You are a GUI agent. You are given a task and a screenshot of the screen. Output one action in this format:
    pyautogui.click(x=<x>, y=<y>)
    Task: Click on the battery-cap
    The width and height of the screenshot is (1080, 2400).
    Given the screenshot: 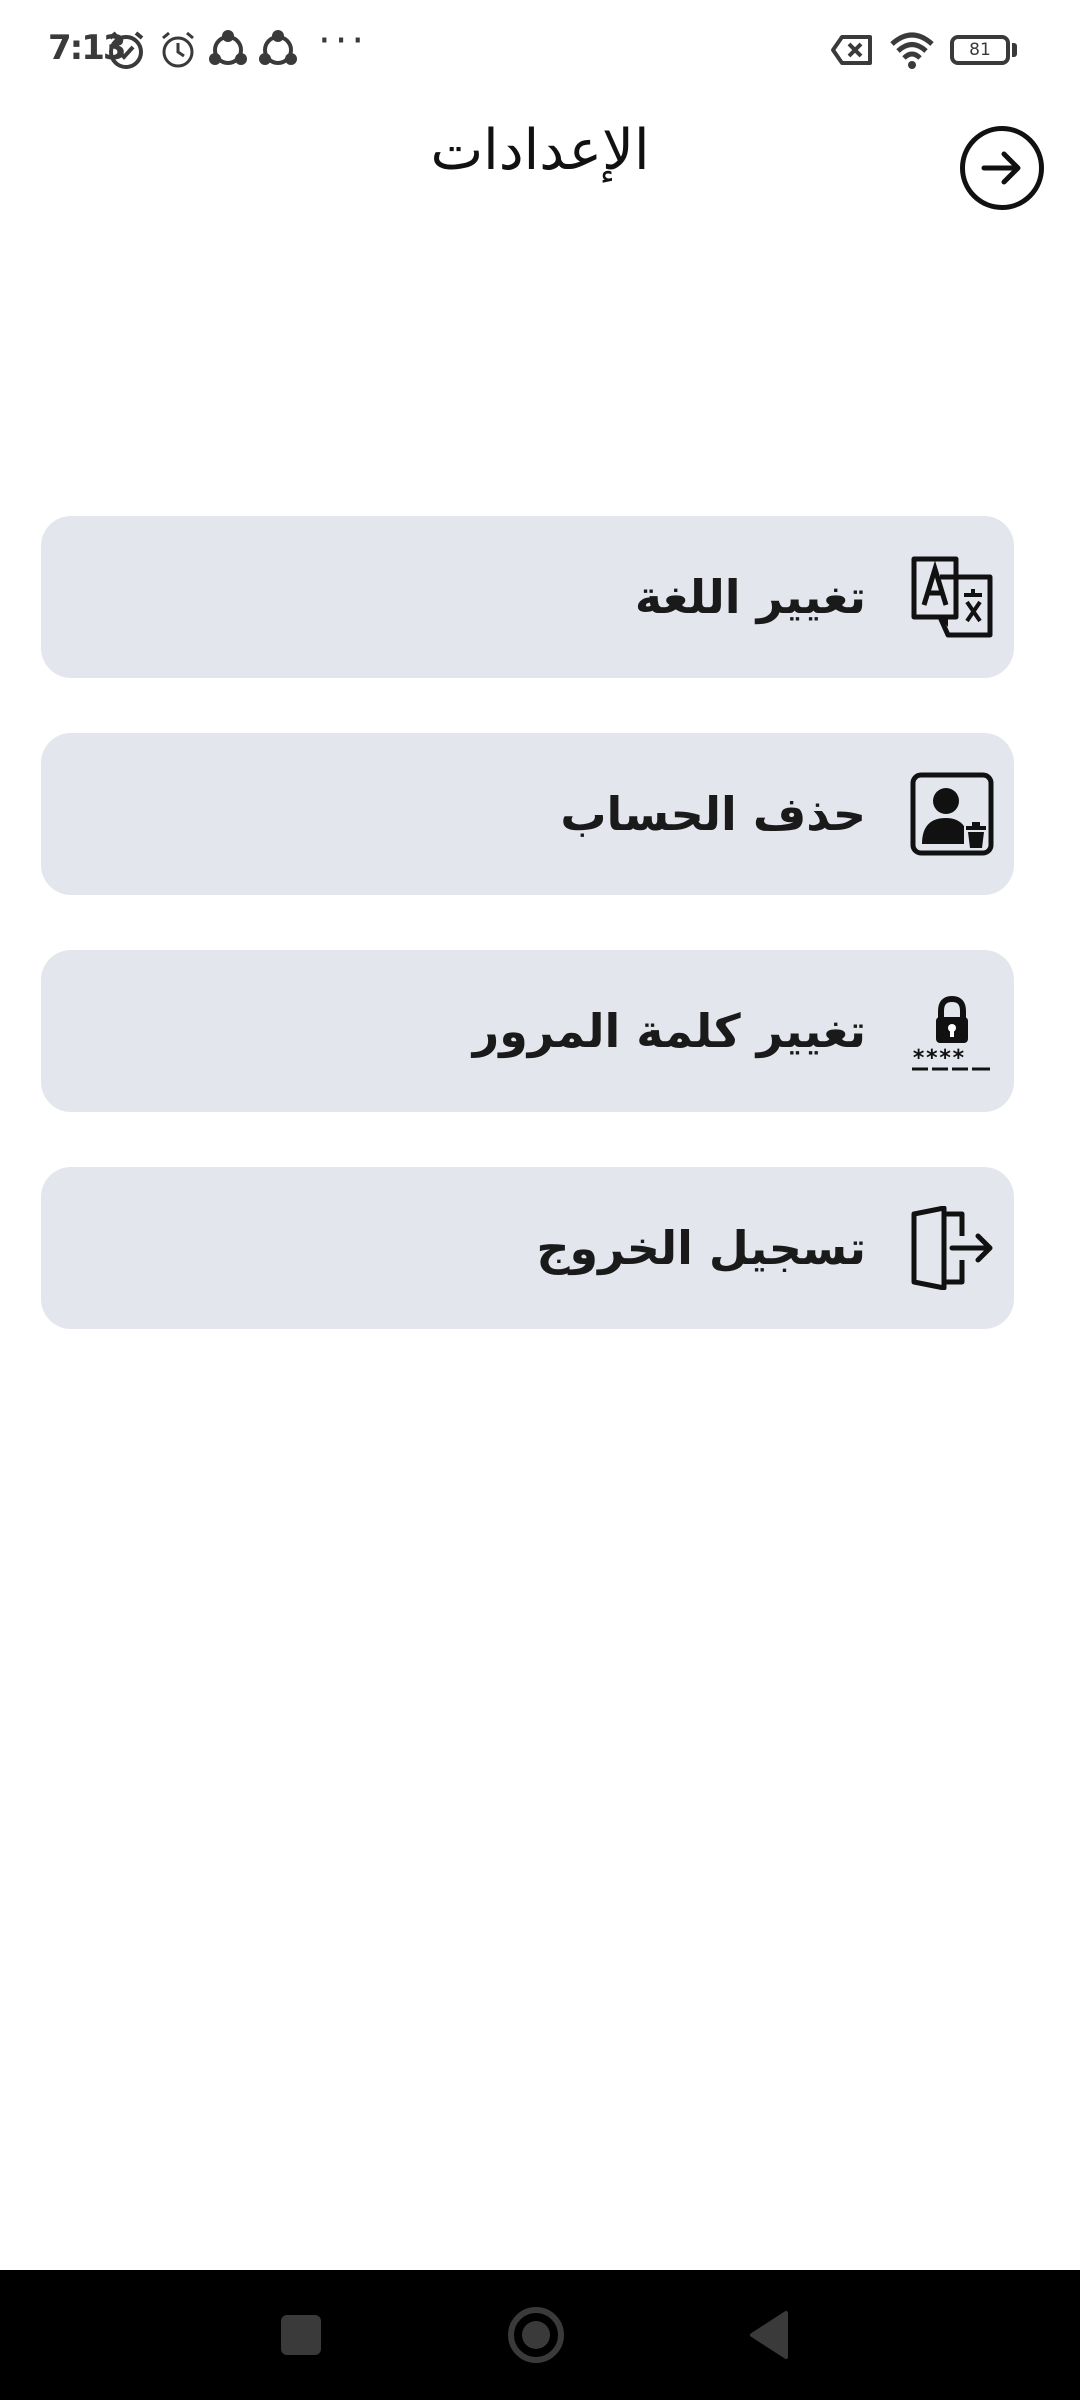 What is the action you would take?
    pyautogui.click(x=1014, y=50)
    